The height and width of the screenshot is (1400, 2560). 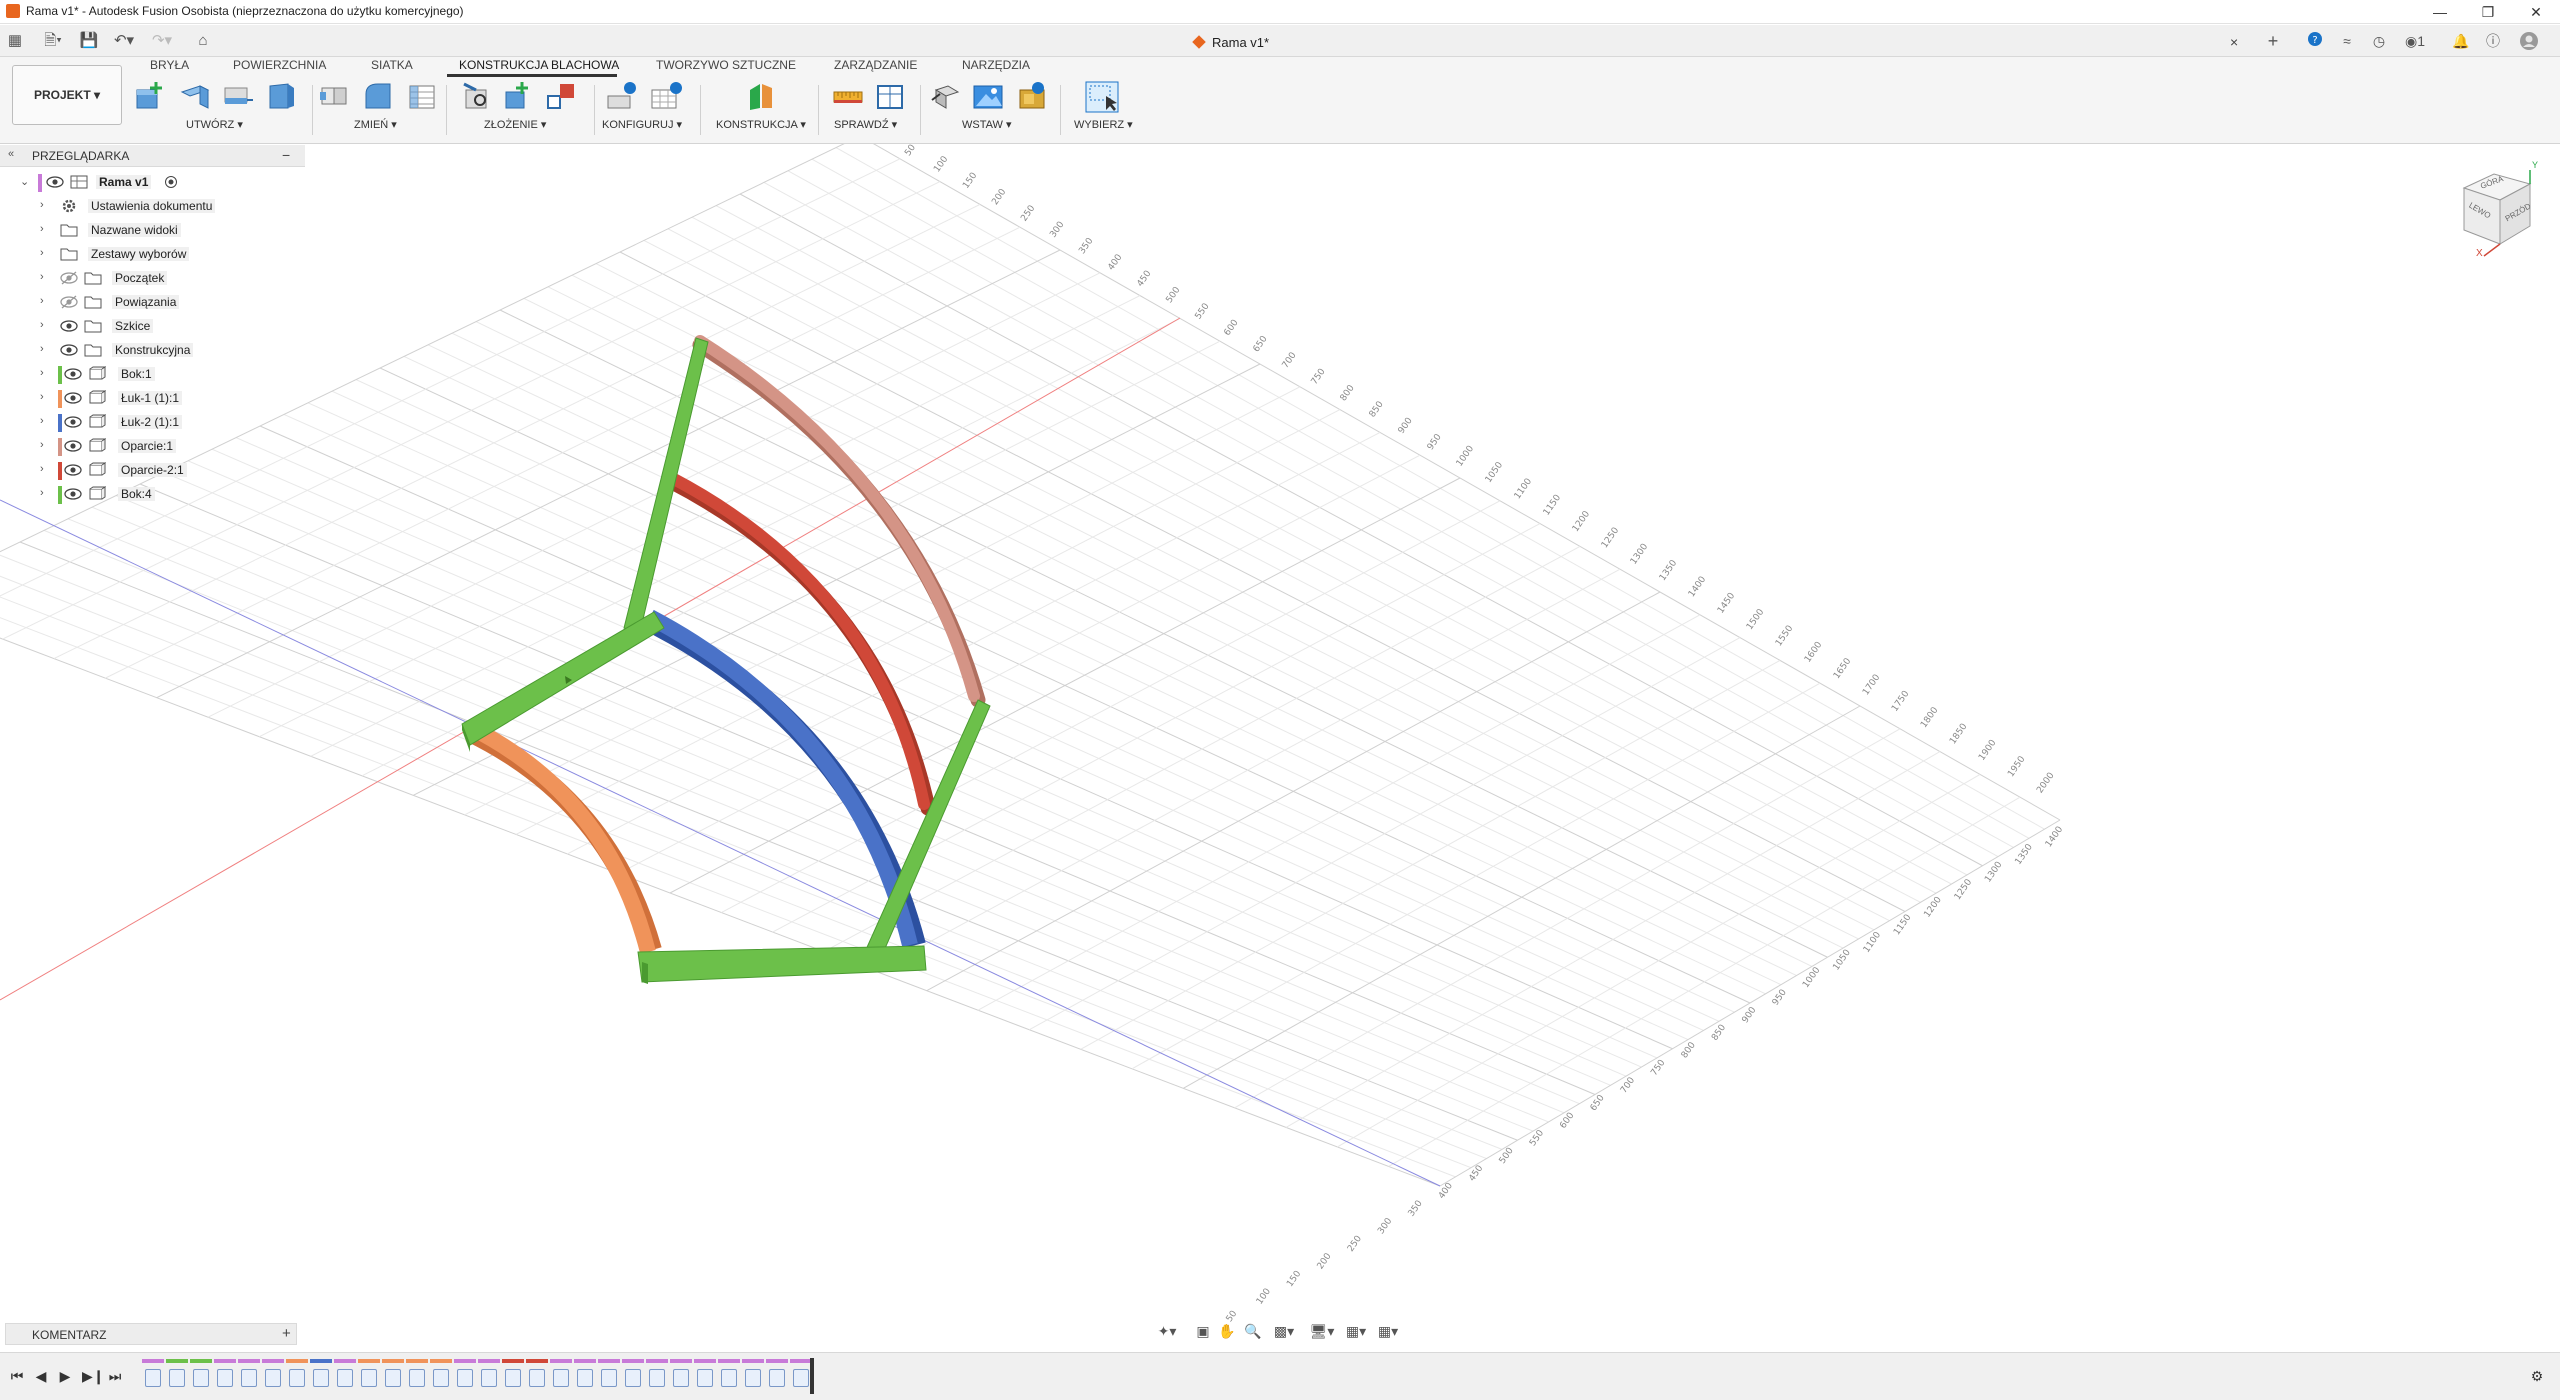 I want to click on display-settings-icon: 🖥▾, so click(x=1322, y=1331).